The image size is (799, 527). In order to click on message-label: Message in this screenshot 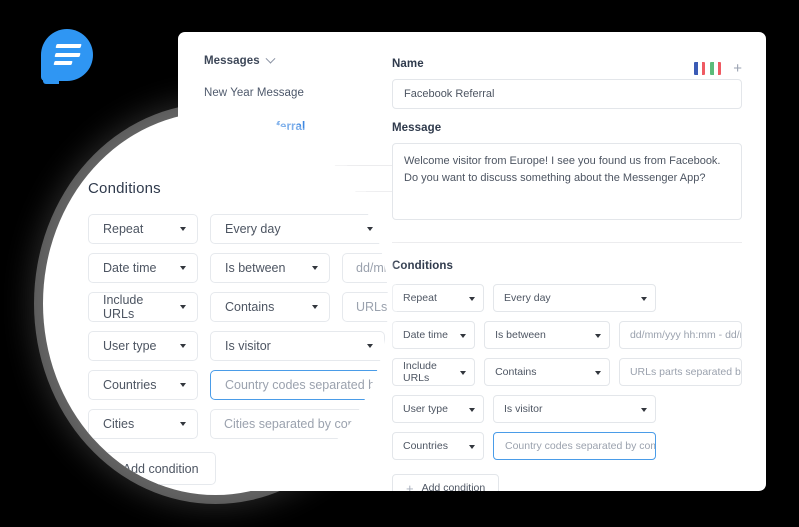, I will do `click(417, 128)`.